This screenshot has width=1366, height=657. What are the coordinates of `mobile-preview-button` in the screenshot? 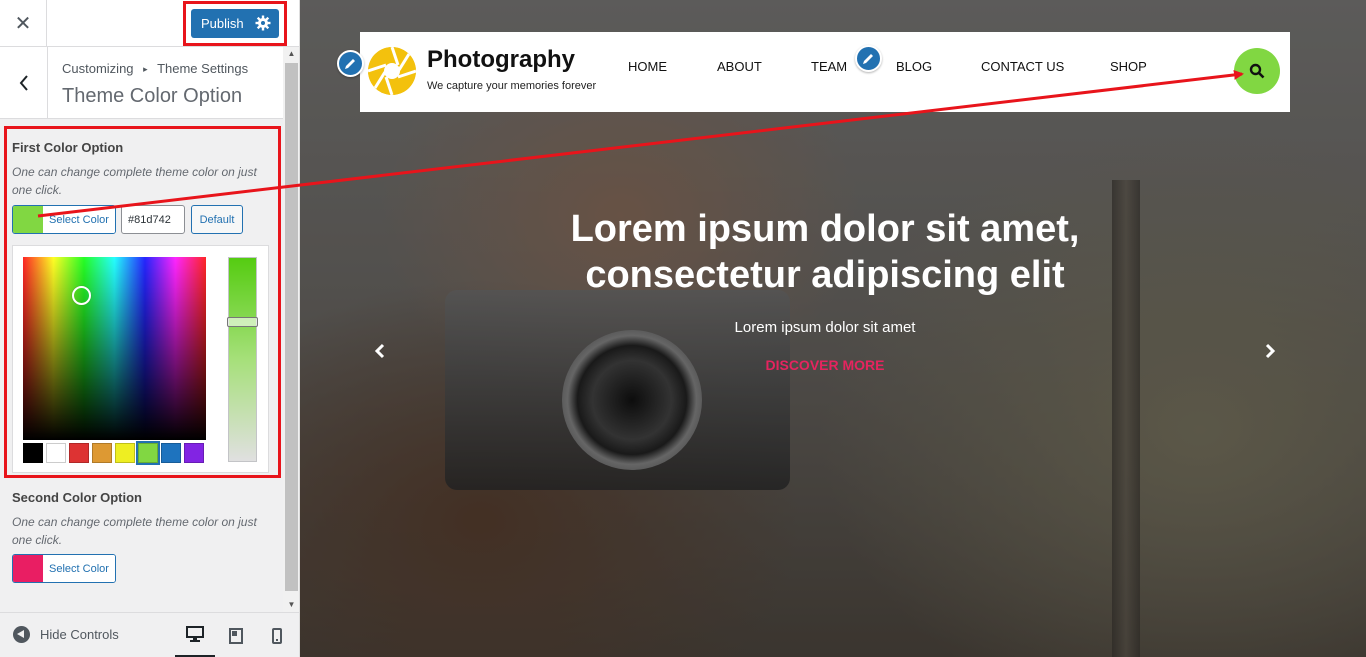 It's located at (277, 635).